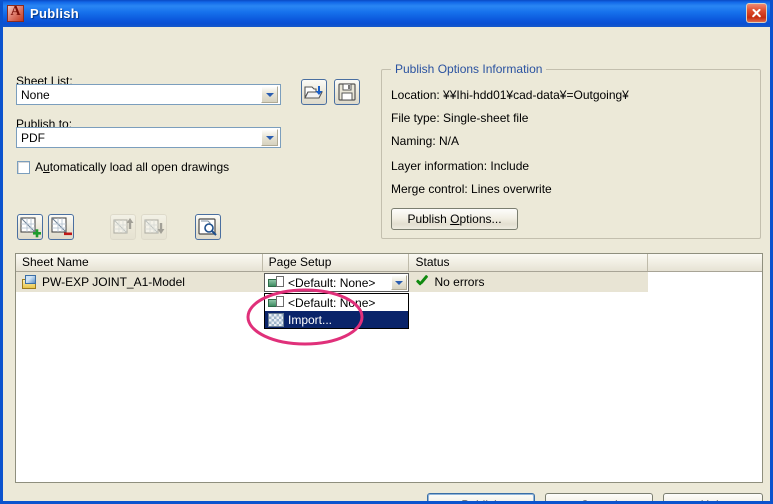 This screenshot has height=504, width=773. I want to click on import-icon, so click(276, 319).